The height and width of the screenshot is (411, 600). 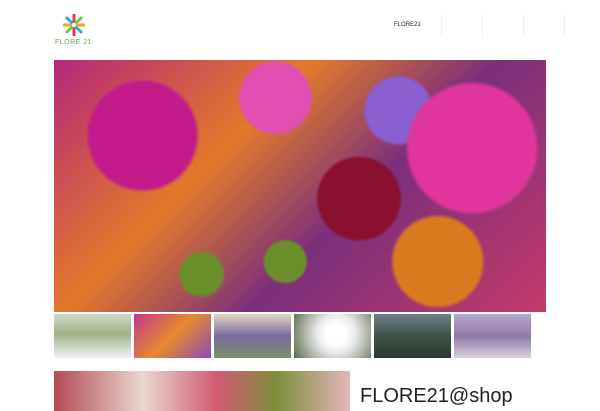 I want to click on shop-heading: FLORE21@shop, so click(x=436, y=396).